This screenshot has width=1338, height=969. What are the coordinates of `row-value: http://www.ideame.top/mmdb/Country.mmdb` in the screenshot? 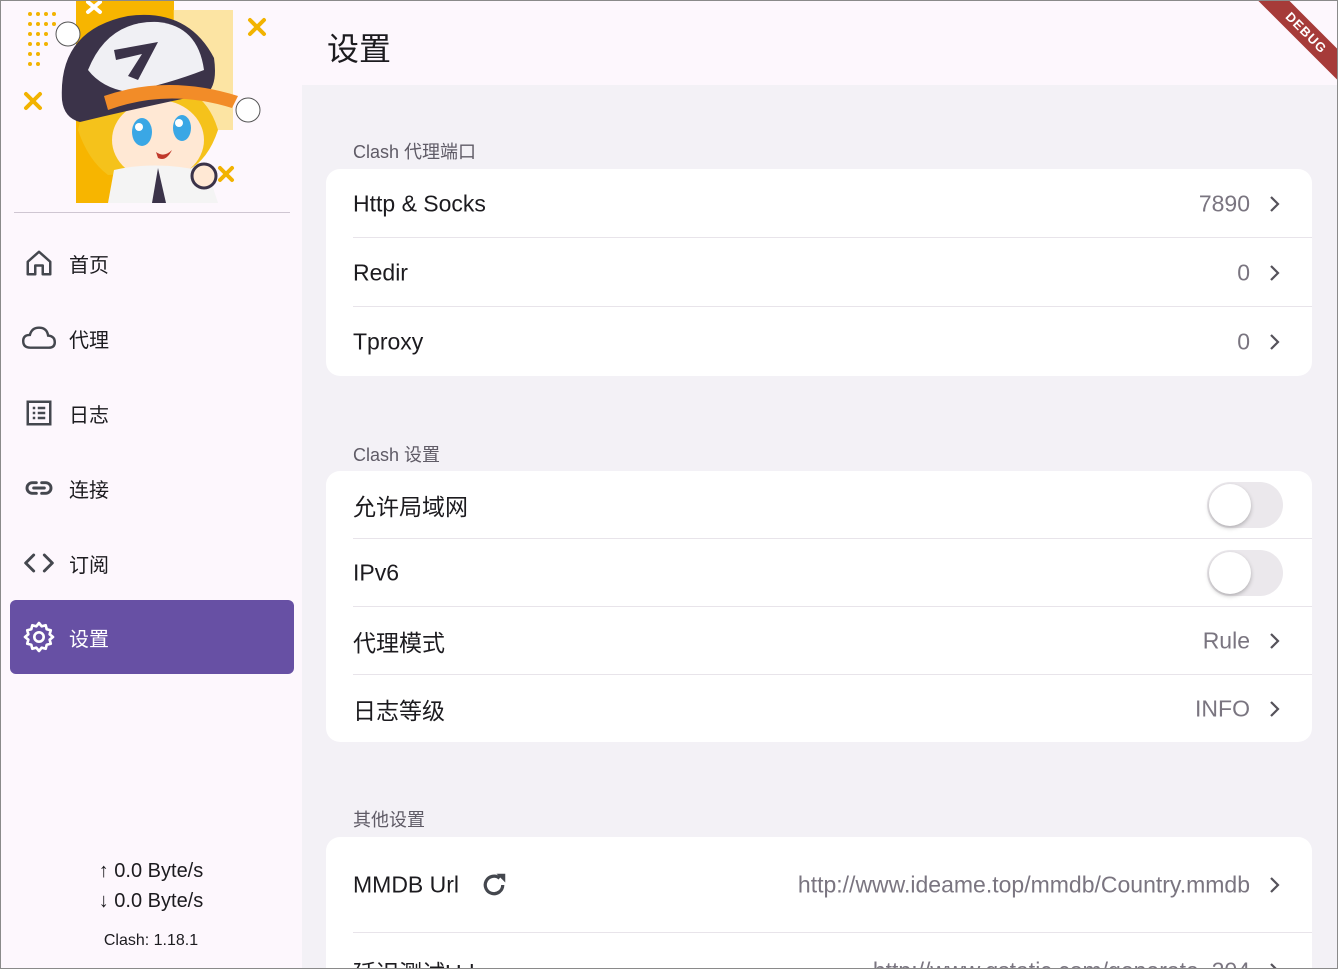 It's located at (1023, 884).